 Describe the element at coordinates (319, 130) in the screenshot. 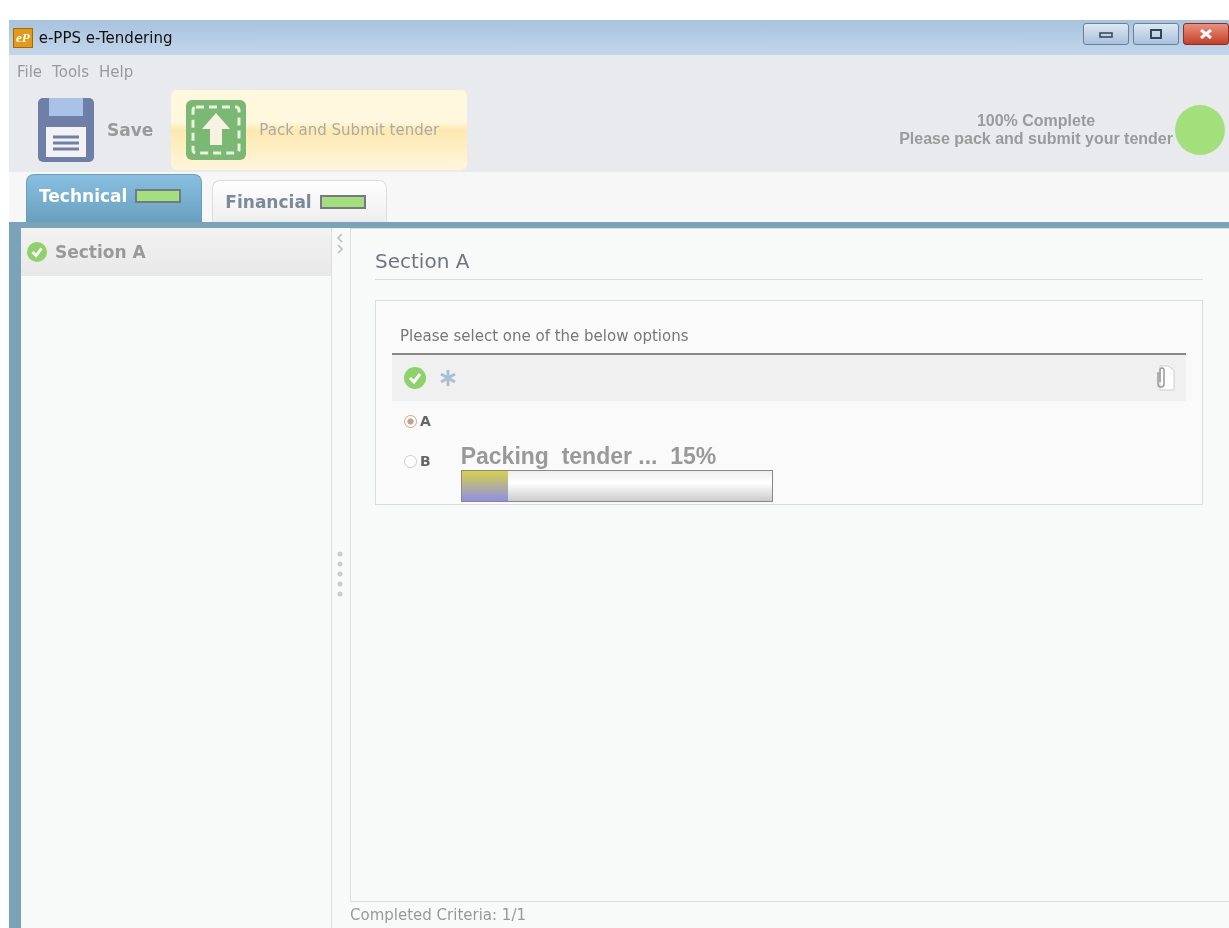

I see `submit-button: Pack and Submit tender` at that location.